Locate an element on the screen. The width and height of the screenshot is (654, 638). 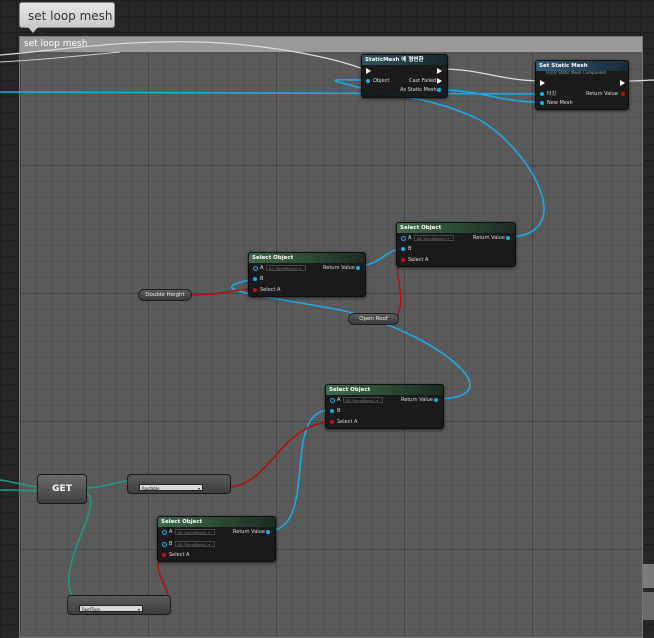
get-node: GET is located at coordinates (62, 489).